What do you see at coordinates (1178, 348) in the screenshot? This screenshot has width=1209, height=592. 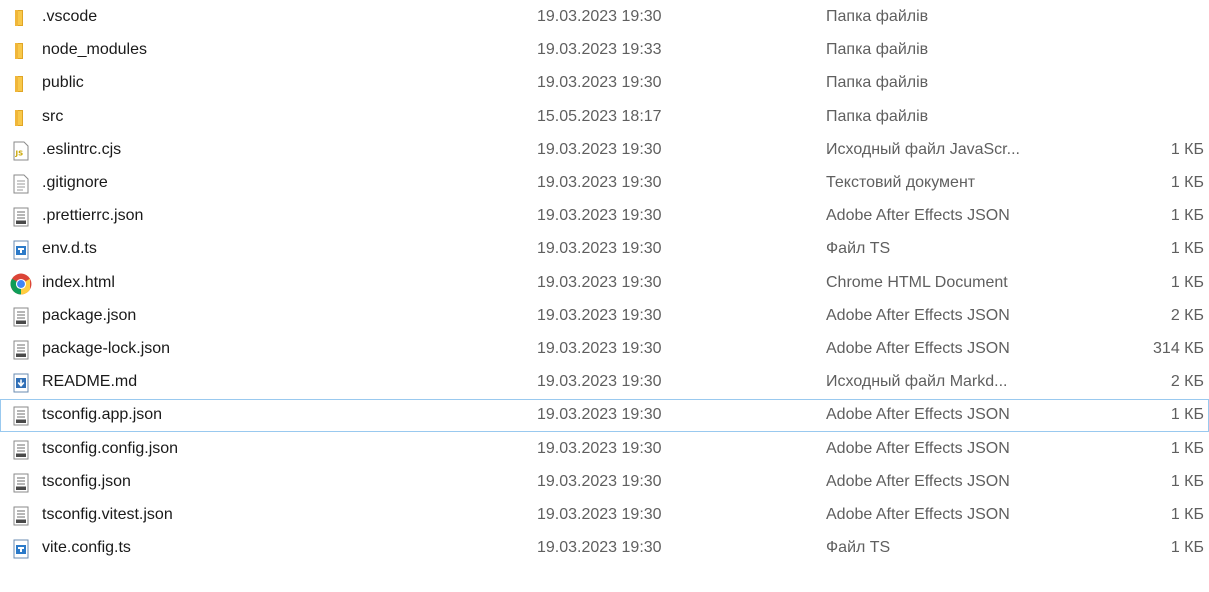 I see `file-size: 314 КБ` at bounding box center [1178, 348].